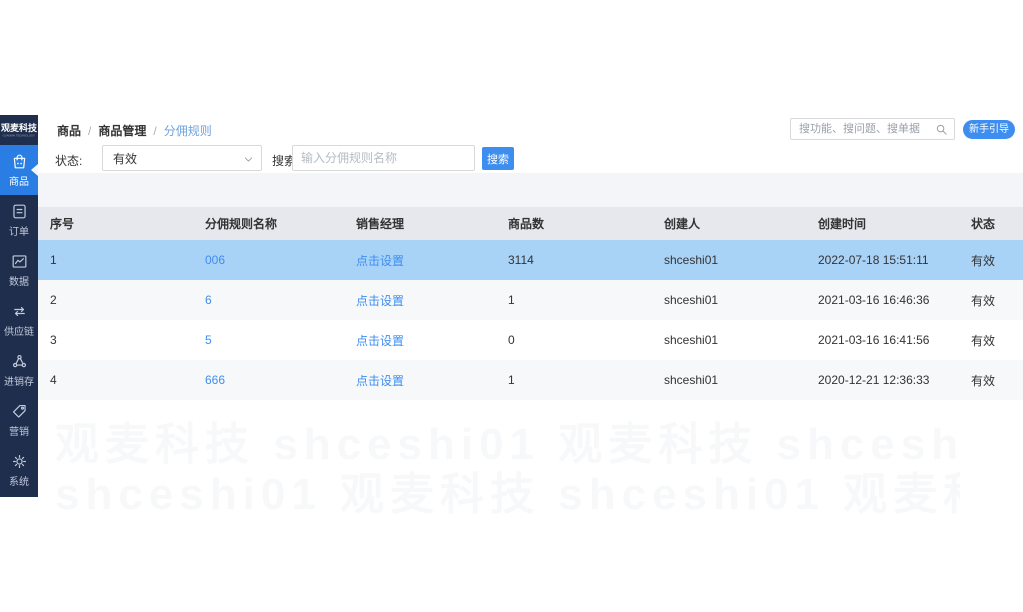 The height and width of the screenshot is (612, 1023). What do you see at coordinates (19, 311) in the screenshot?
I see `exchange-arrows-icon` at bounding box center [19, 311].